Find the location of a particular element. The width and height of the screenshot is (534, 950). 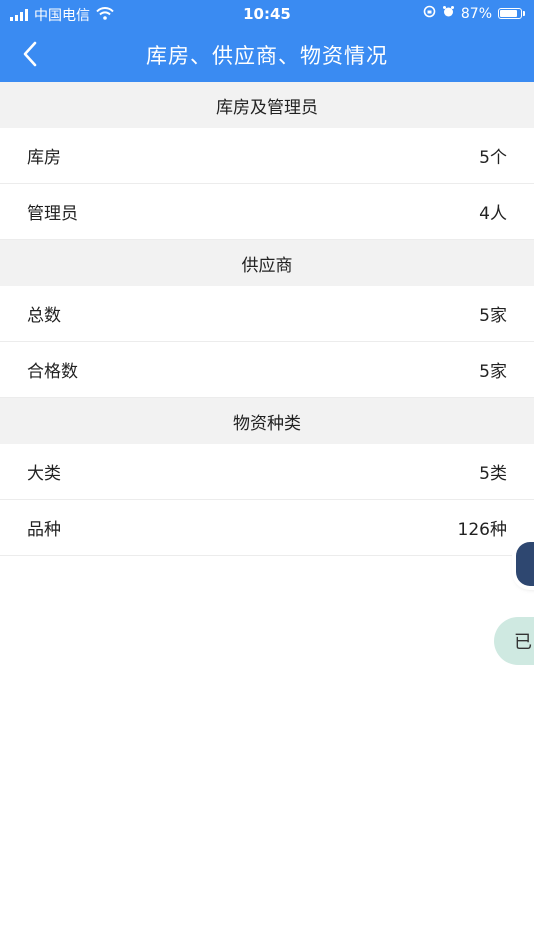

section-header-warehouse: 库房及管理员 is located at coordinates (267, 105).